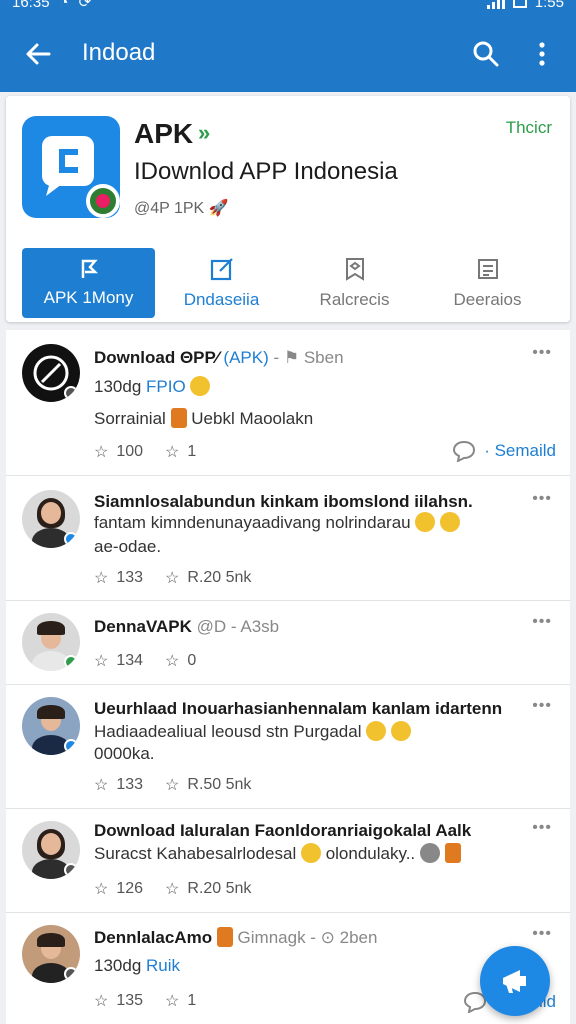 This screenshot has height=1024, width=576. I want to click on post-title: DennlalacAmo Gimnagk - ⊙ 2ben, so click(309, 937).